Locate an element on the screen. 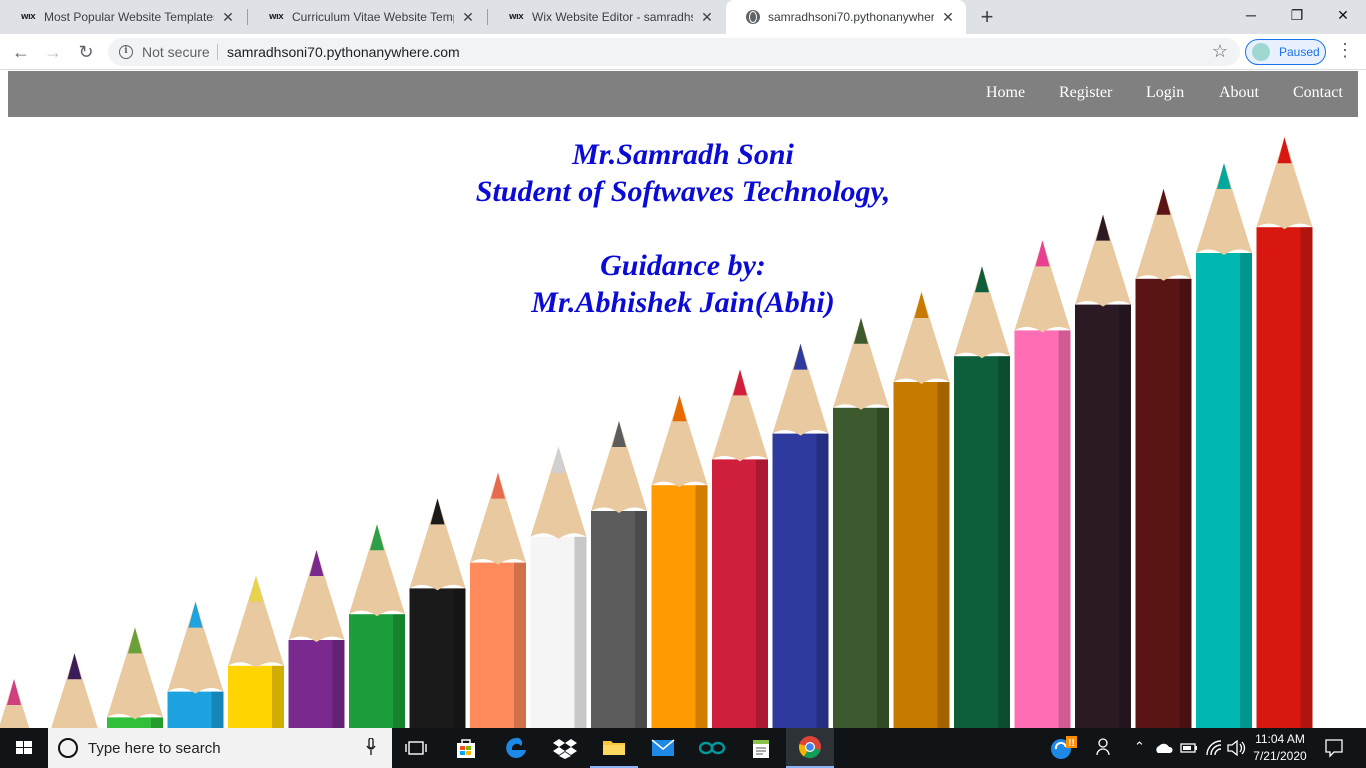 This screenshot has width=1366, height=768. tab-title: samradhsoni70.pythonanywhere is located at coordinates (851, 17).